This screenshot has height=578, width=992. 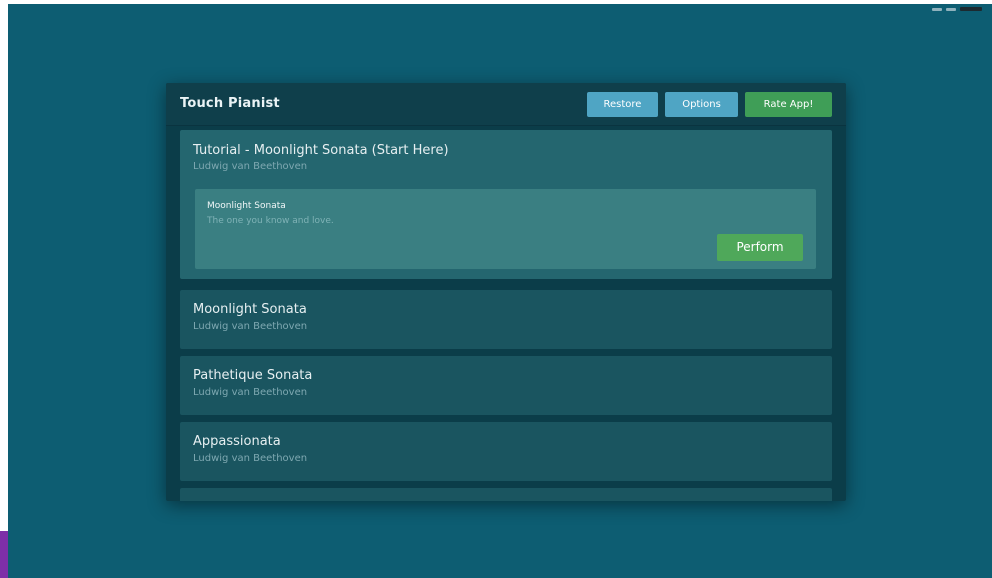 I want to click on song-item-partial, so click(x=506, y=494).